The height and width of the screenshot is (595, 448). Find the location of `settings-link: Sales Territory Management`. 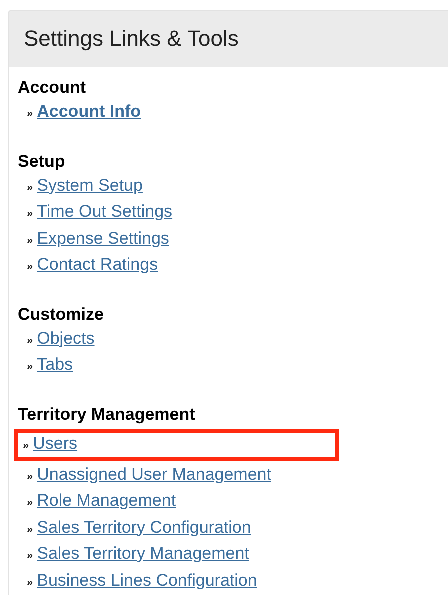

settings-link: Sales Territory Management is located at coordinates (143, 554).